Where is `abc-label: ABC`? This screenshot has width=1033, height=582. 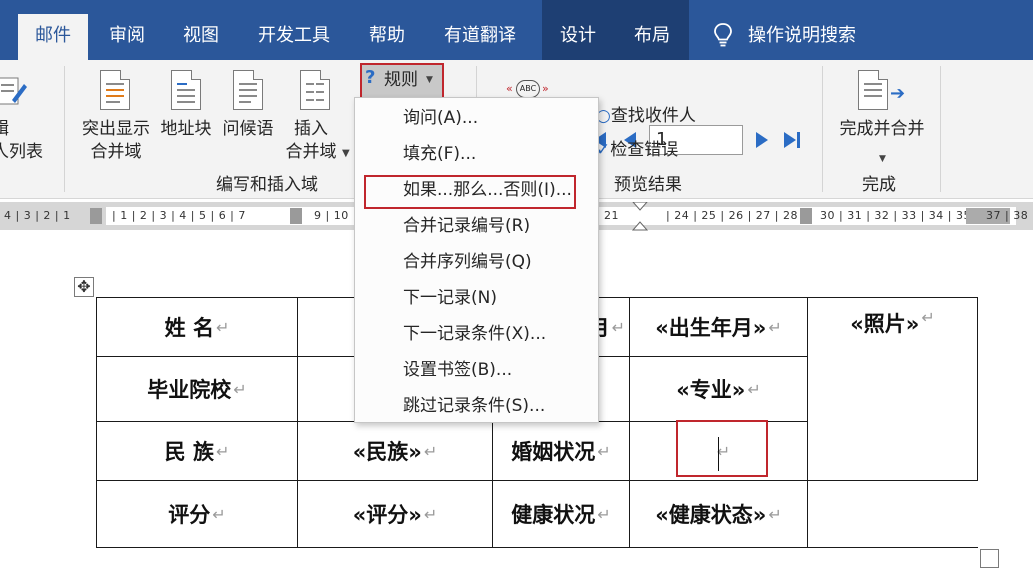 abc-label: ABC is located at coordinates (528, 89).